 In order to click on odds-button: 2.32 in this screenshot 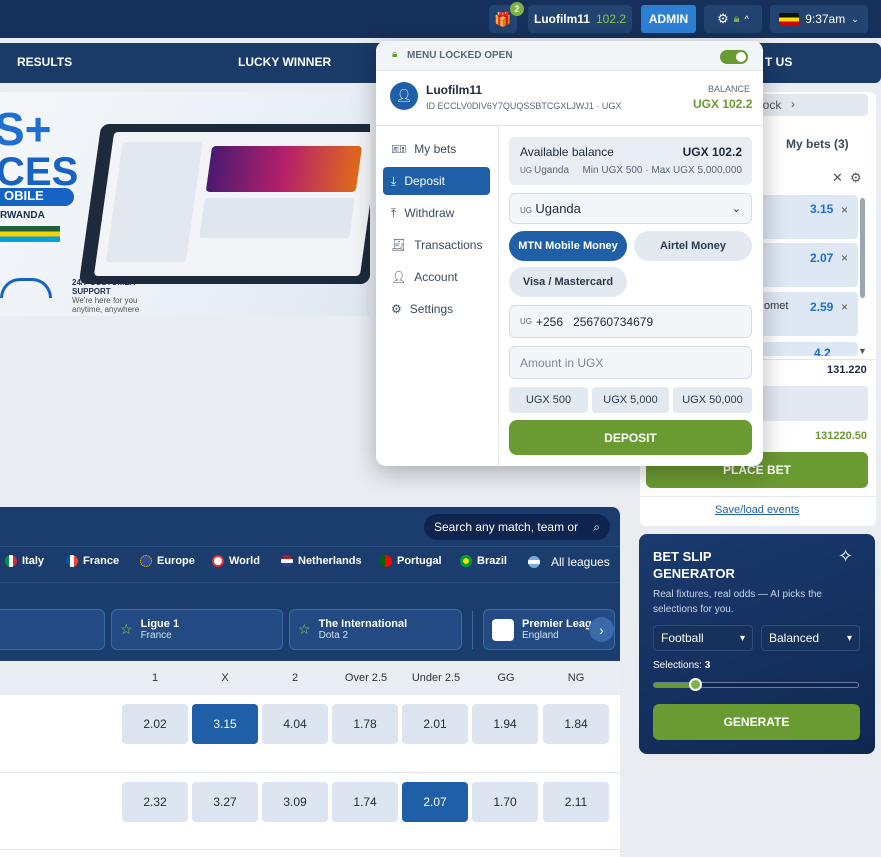, I will do `click(155, 802)`.